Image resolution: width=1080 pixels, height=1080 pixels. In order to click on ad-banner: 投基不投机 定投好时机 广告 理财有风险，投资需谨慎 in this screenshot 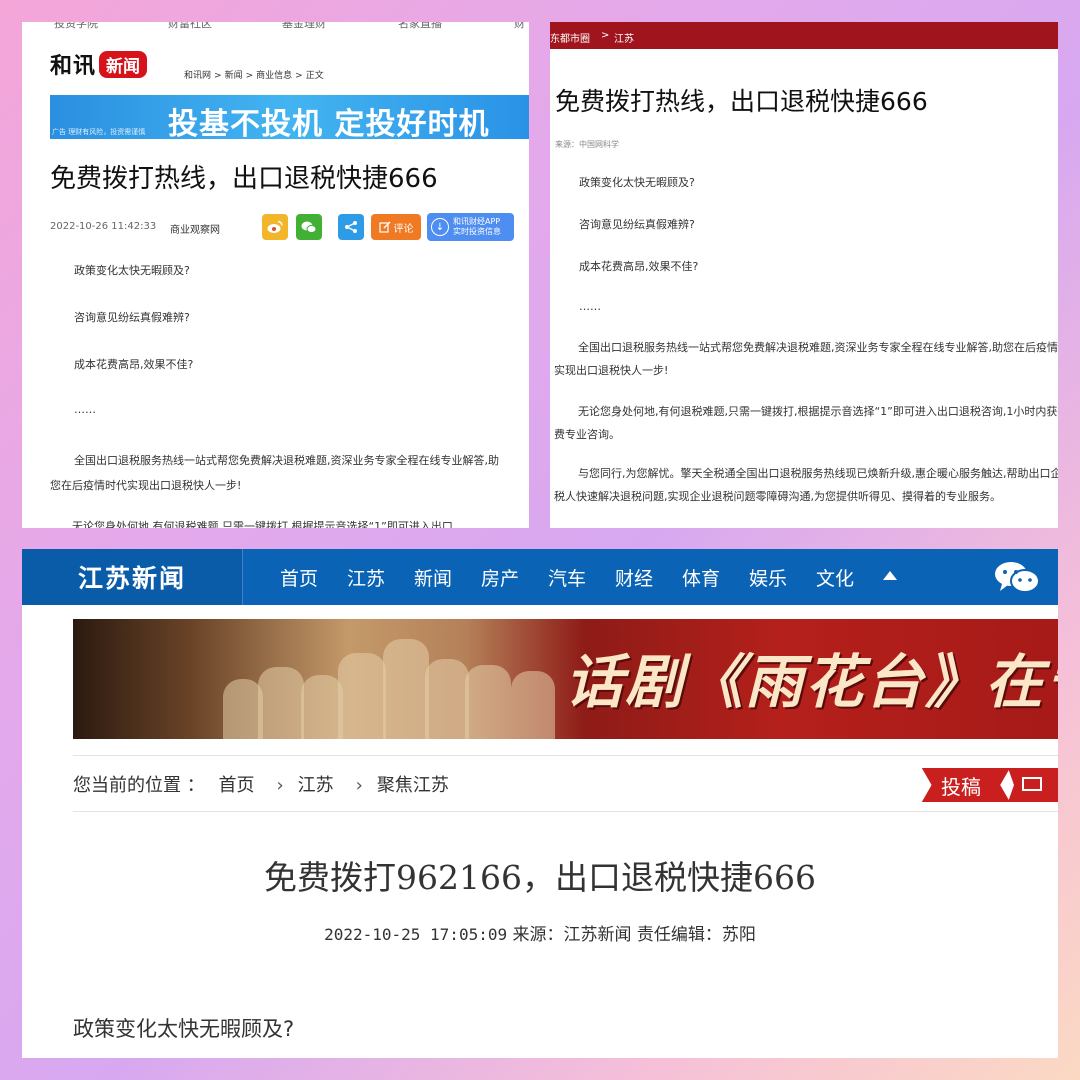, I will do `click(289, 118)`.